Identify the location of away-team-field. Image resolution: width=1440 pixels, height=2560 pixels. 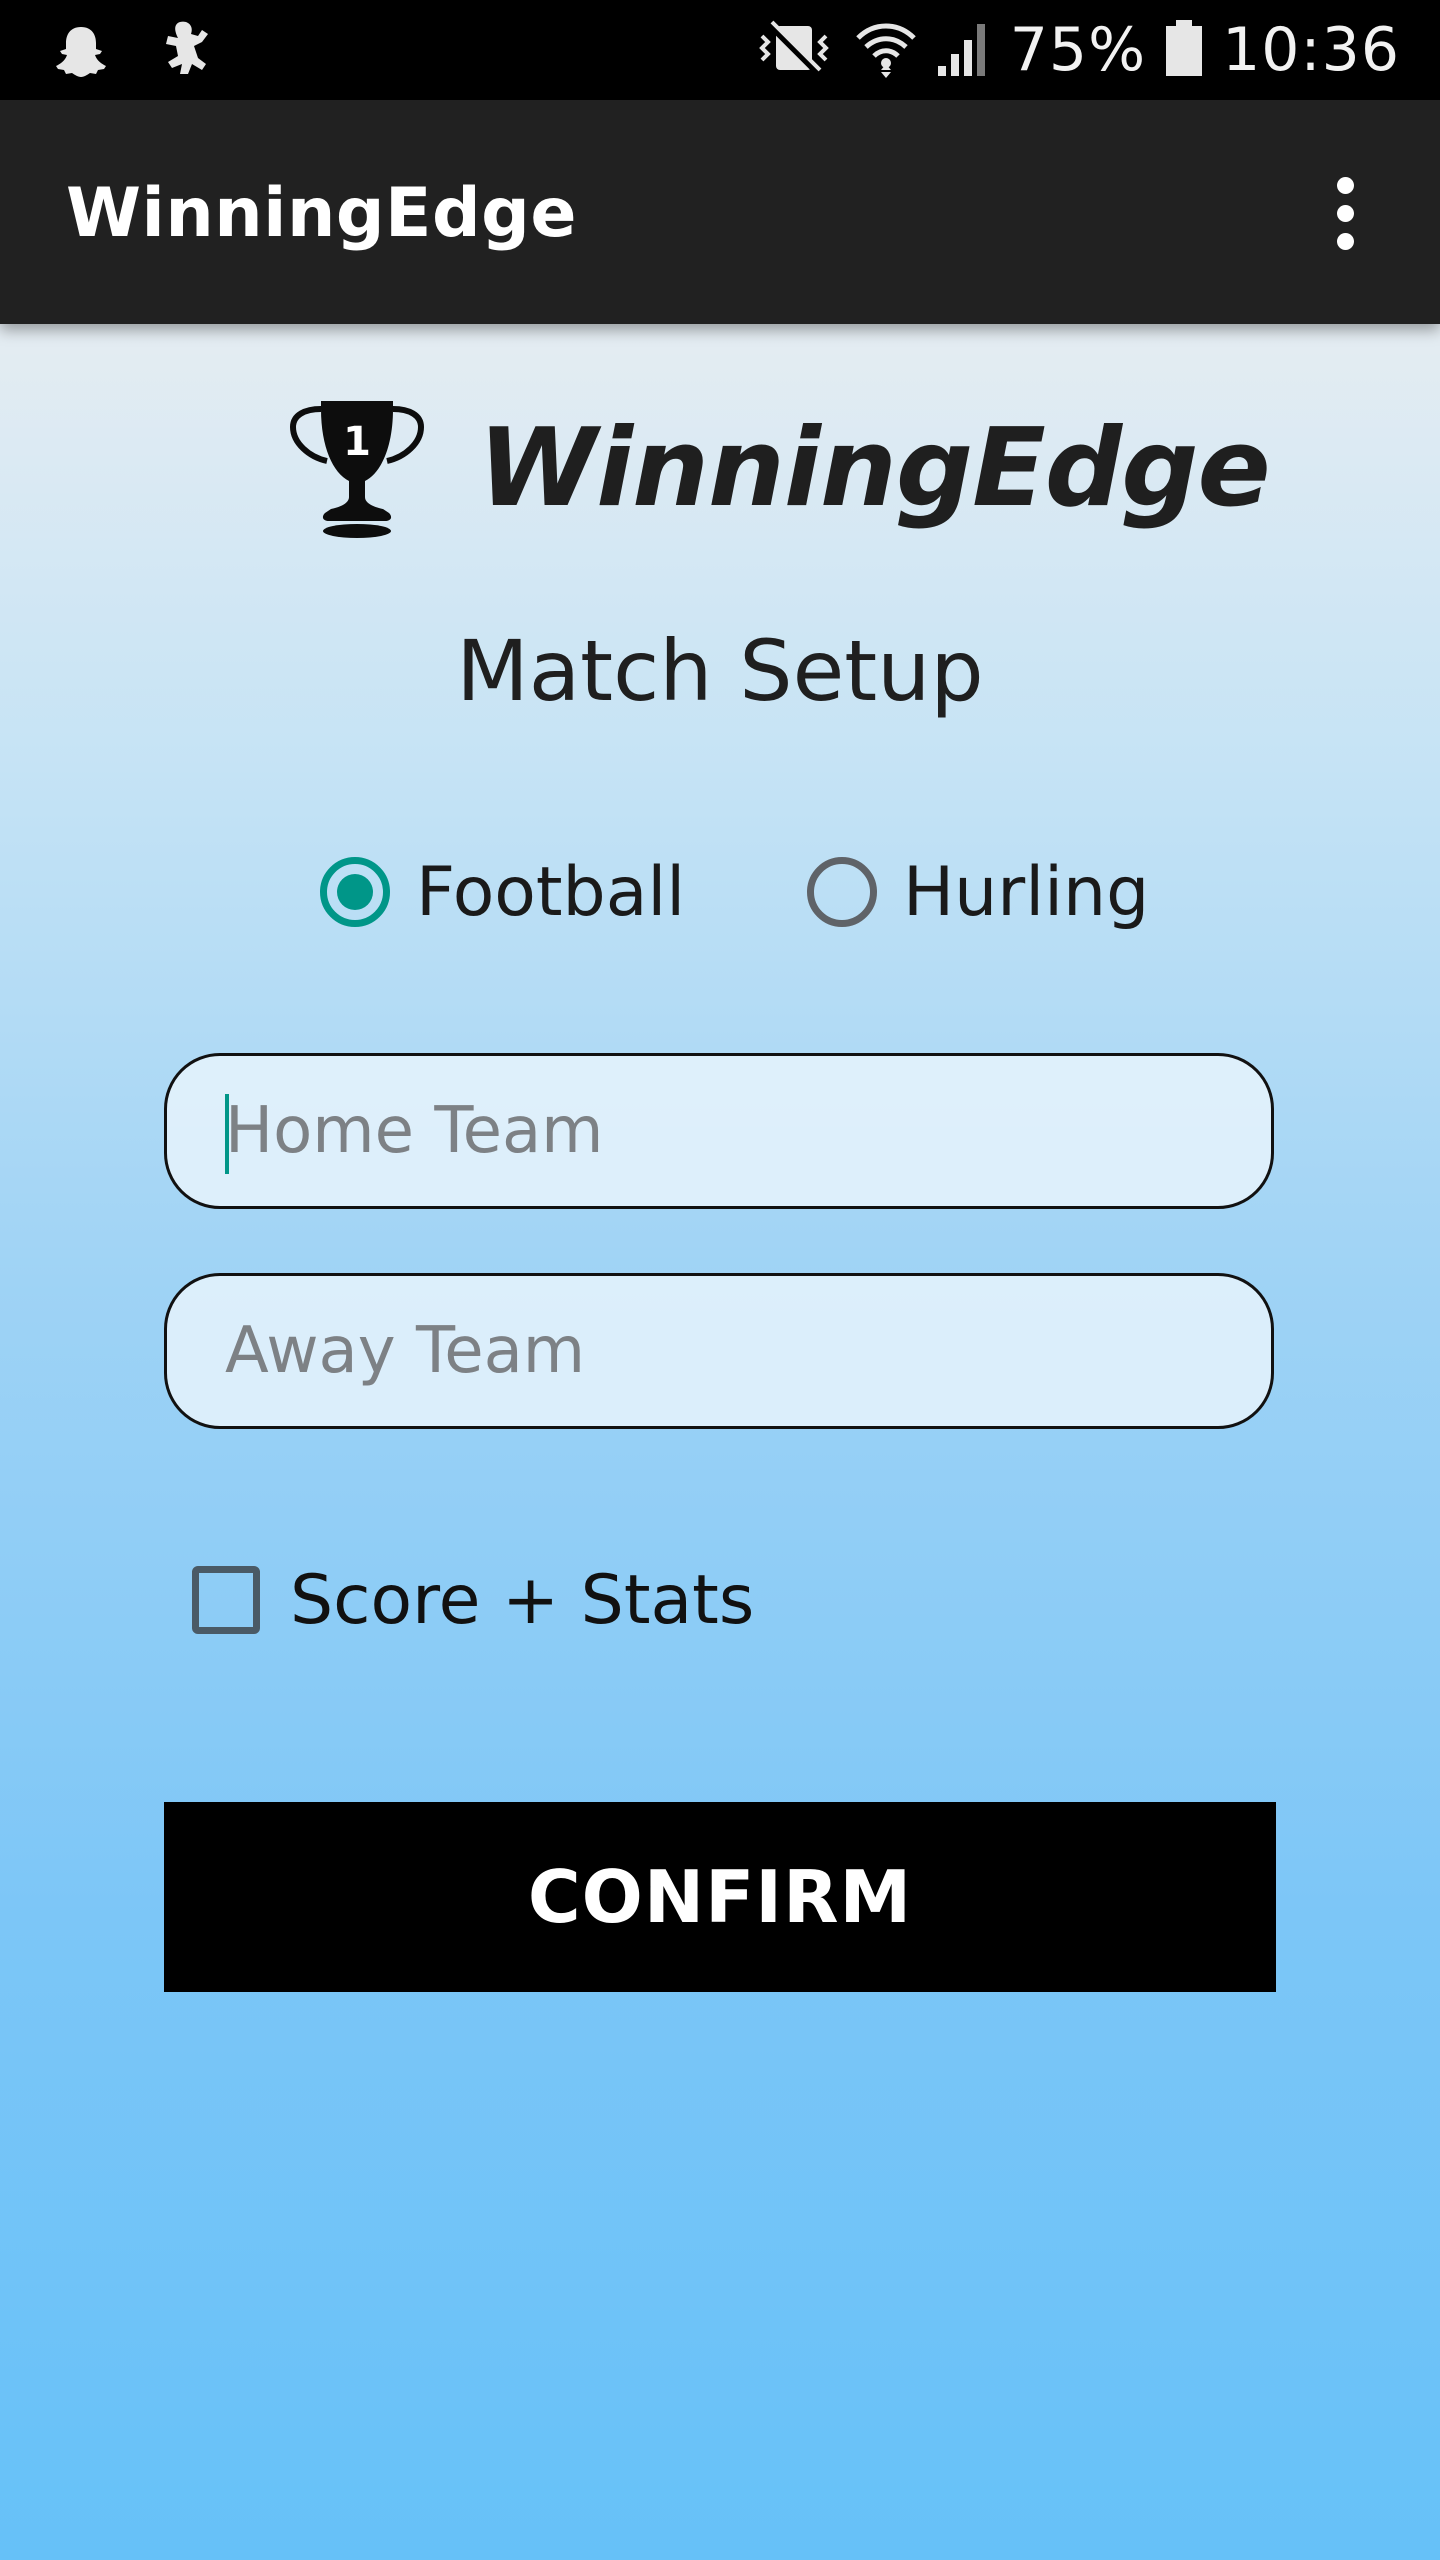
(719, 1351).